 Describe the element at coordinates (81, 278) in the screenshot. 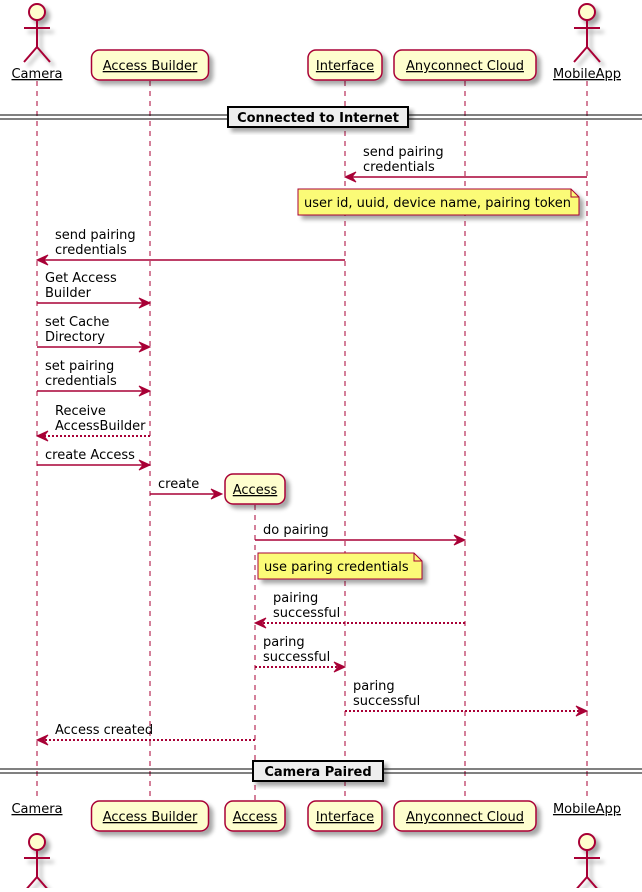

I see `message-label: Get Access` at that location.